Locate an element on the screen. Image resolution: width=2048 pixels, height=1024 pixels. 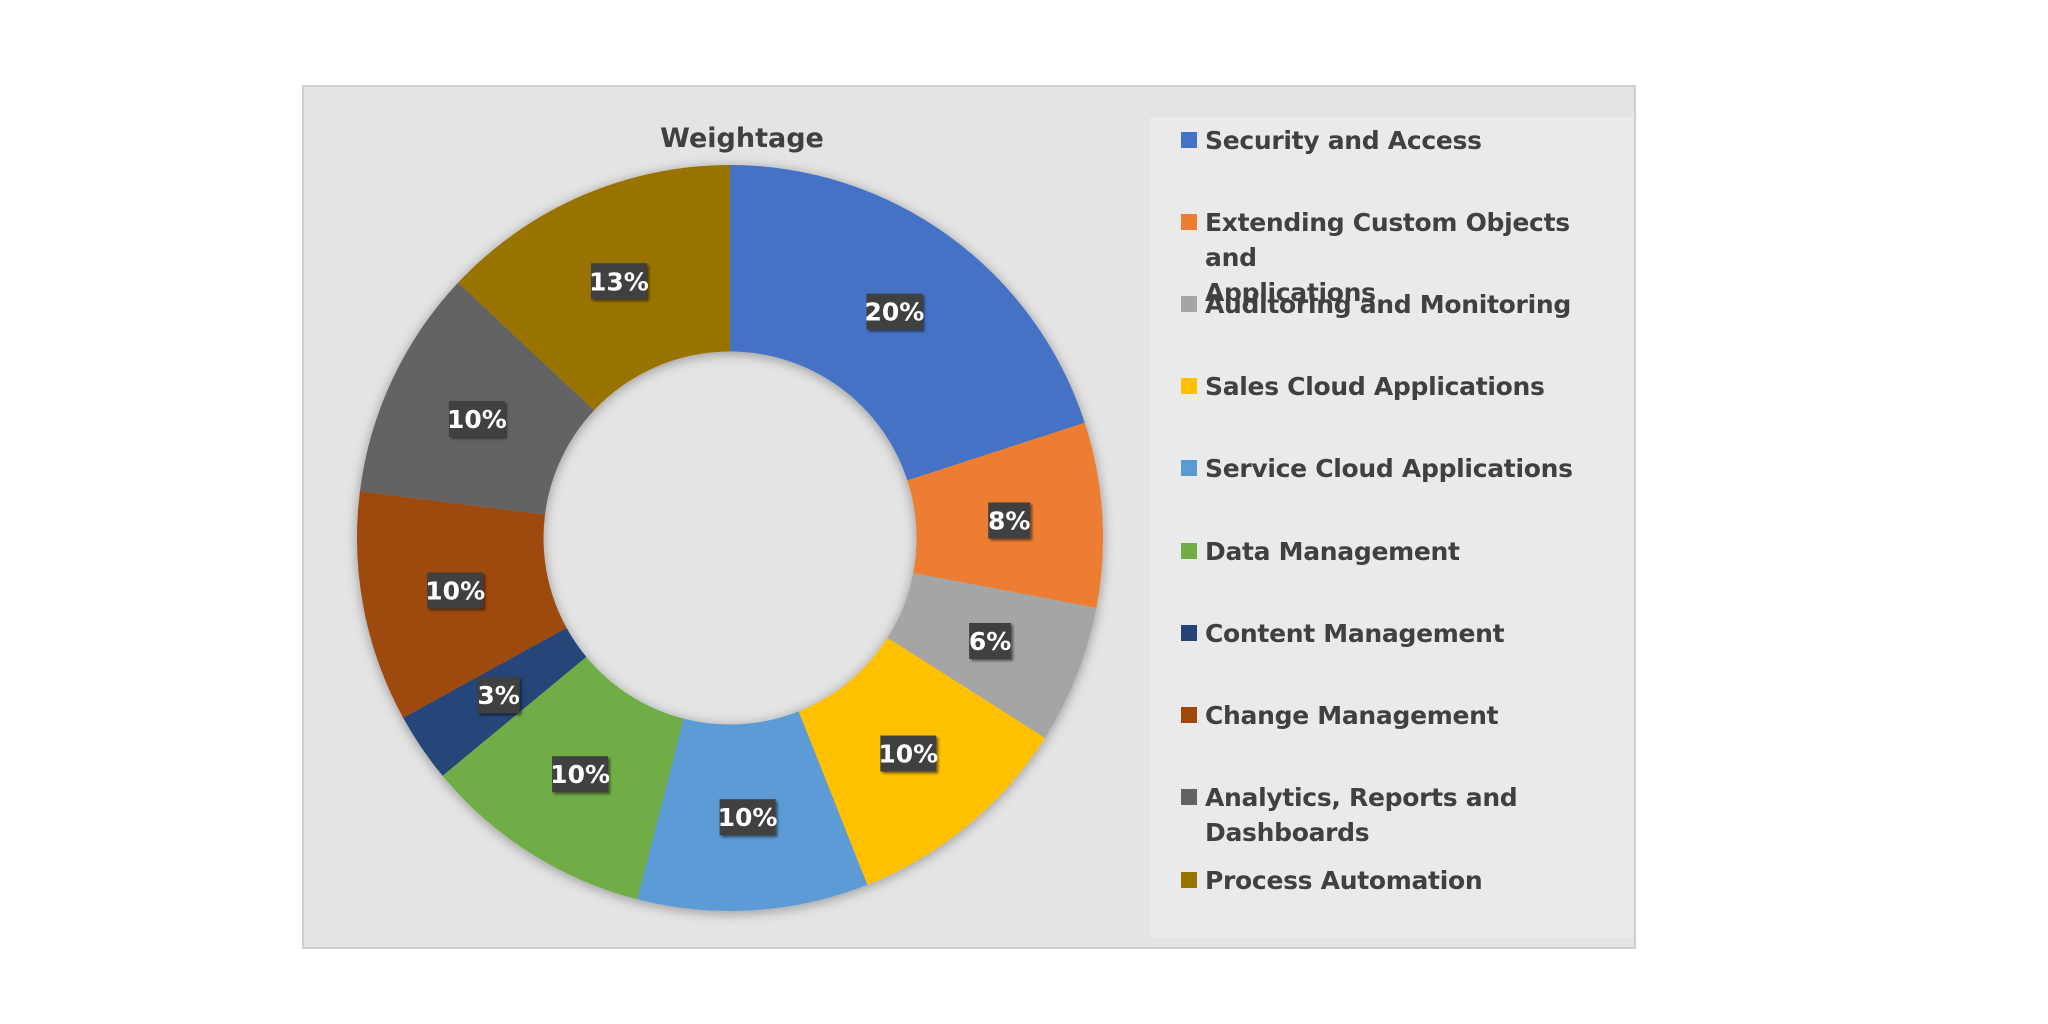
data-label-text: 13% is located at coordinates (619, 281).